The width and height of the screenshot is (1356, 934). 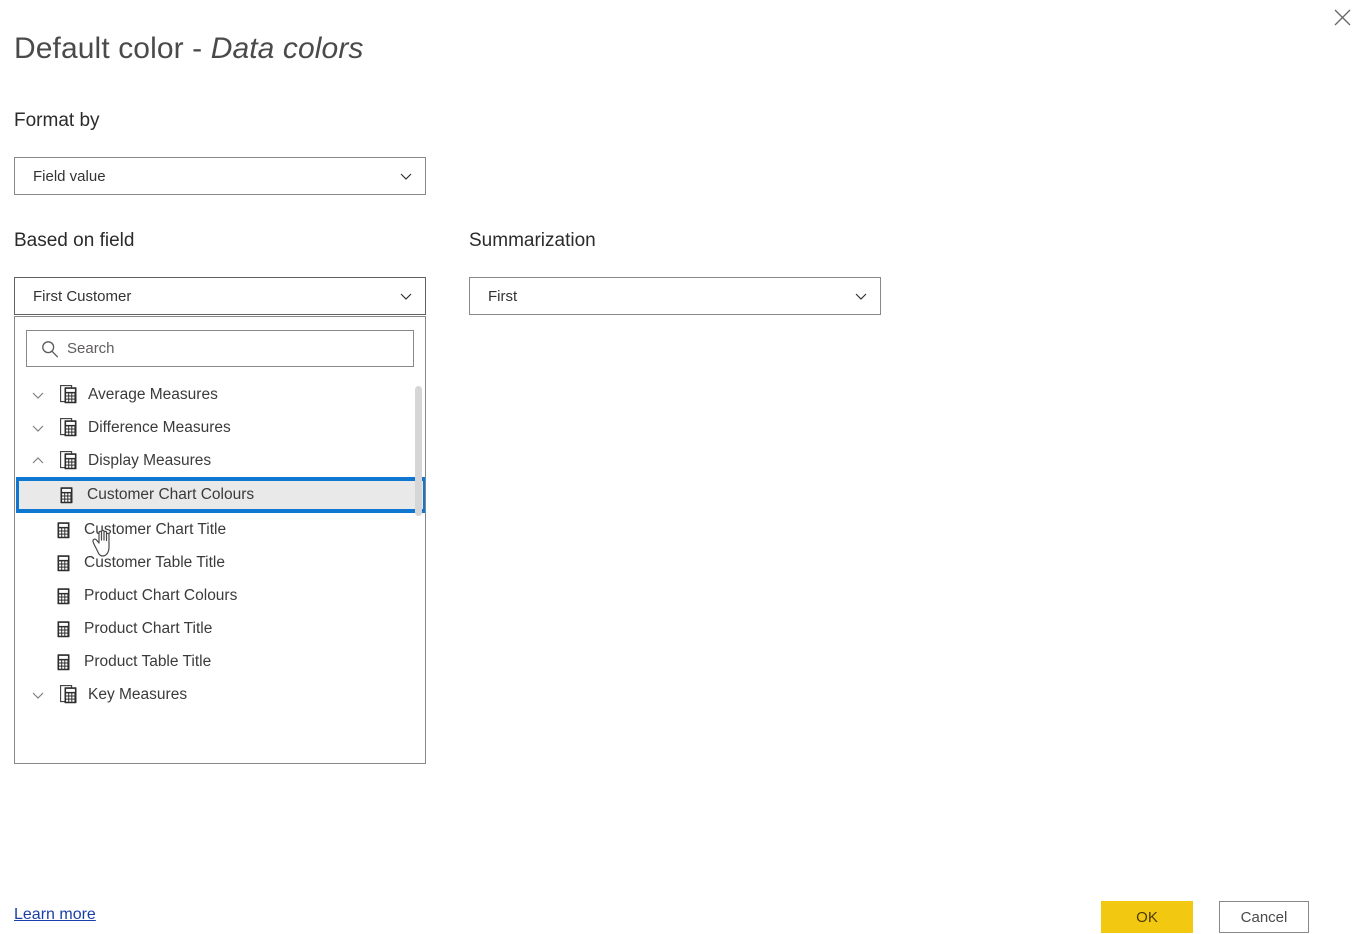 What do you see at coordinates (675, 296) in the screenshot?
I see `summarization-dropdown: First` at bounding box center [675, 296].